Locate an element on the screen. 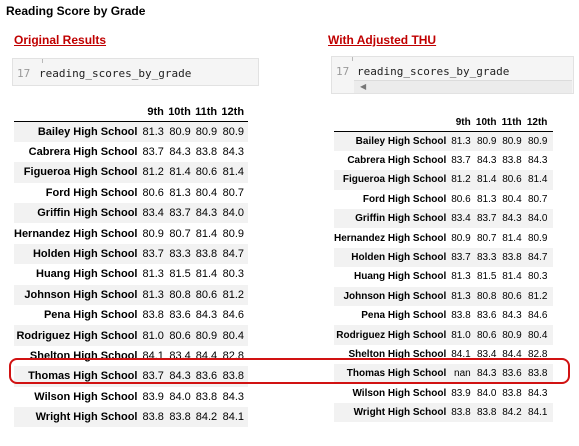  school-name: Johnson High School is located at coordinates (395, 296).